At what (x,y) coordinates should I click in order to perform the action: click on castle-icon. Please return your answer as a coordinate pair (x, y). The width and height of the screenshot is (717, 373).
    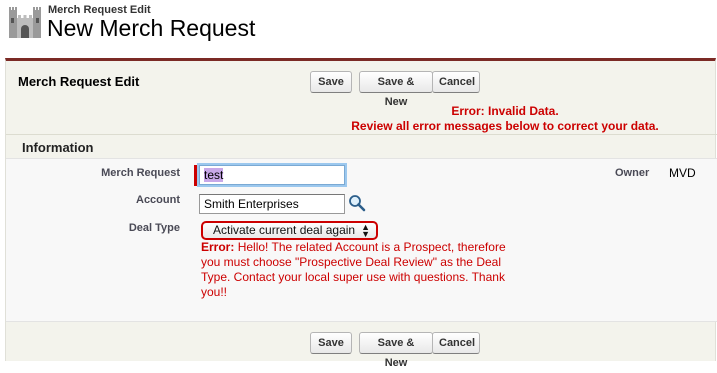
    Looking at the image, I should click on (25, 22).